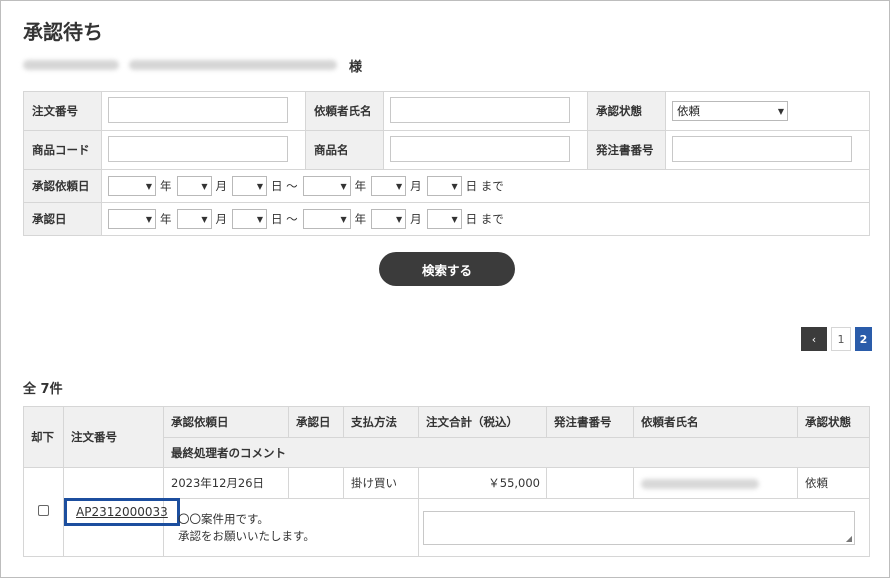 The width and height of the screenshot is (890, 578). Describe the element at coordinates (444, 219) in the screenshot. I see `approval-to-day-select: ▼` at that location.